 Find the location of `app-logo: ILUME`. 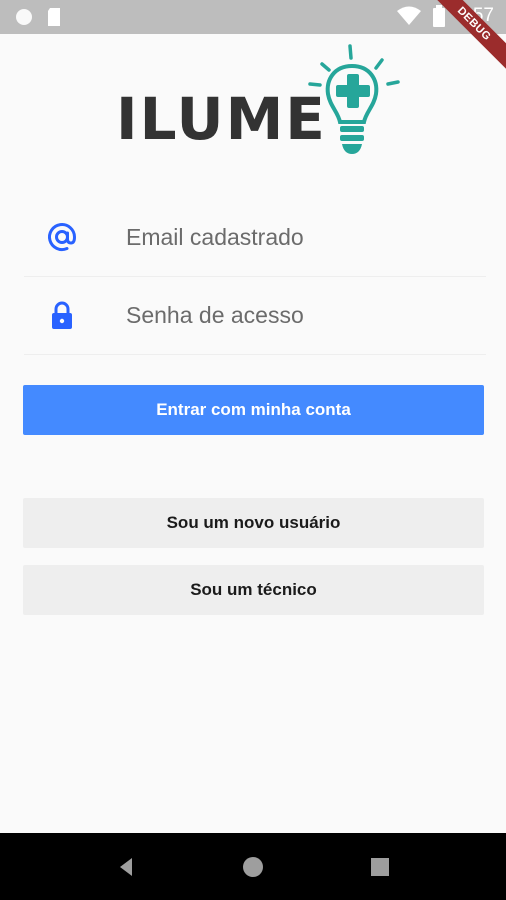

app-logo: ILUME is located at coordinates (261, 100).